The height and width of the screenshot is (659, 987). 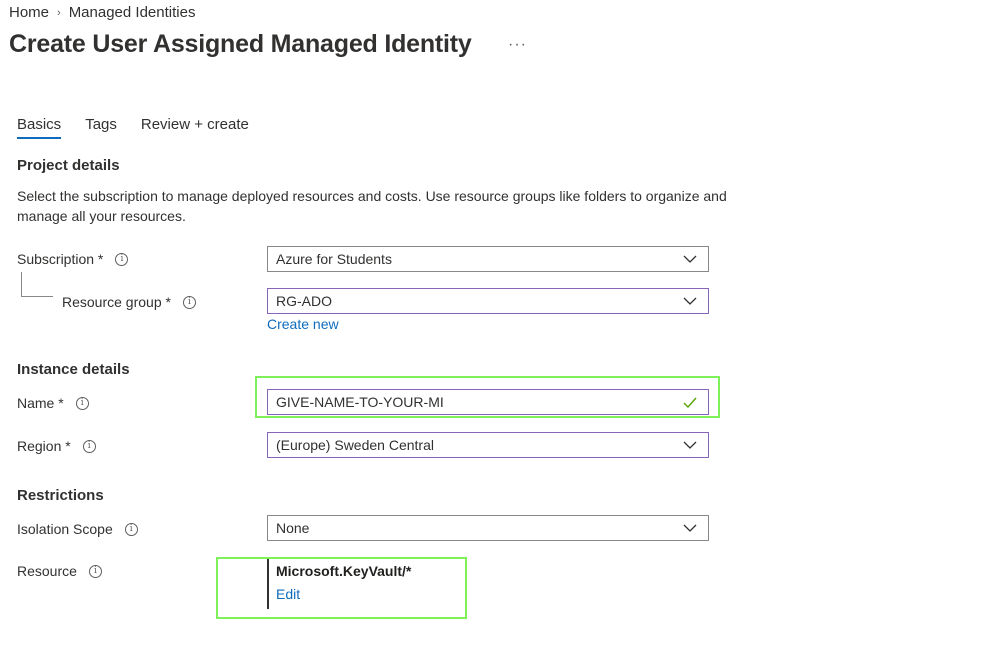 I want to click on instance-details-heading: Instance details, so click(x=73, y=369).